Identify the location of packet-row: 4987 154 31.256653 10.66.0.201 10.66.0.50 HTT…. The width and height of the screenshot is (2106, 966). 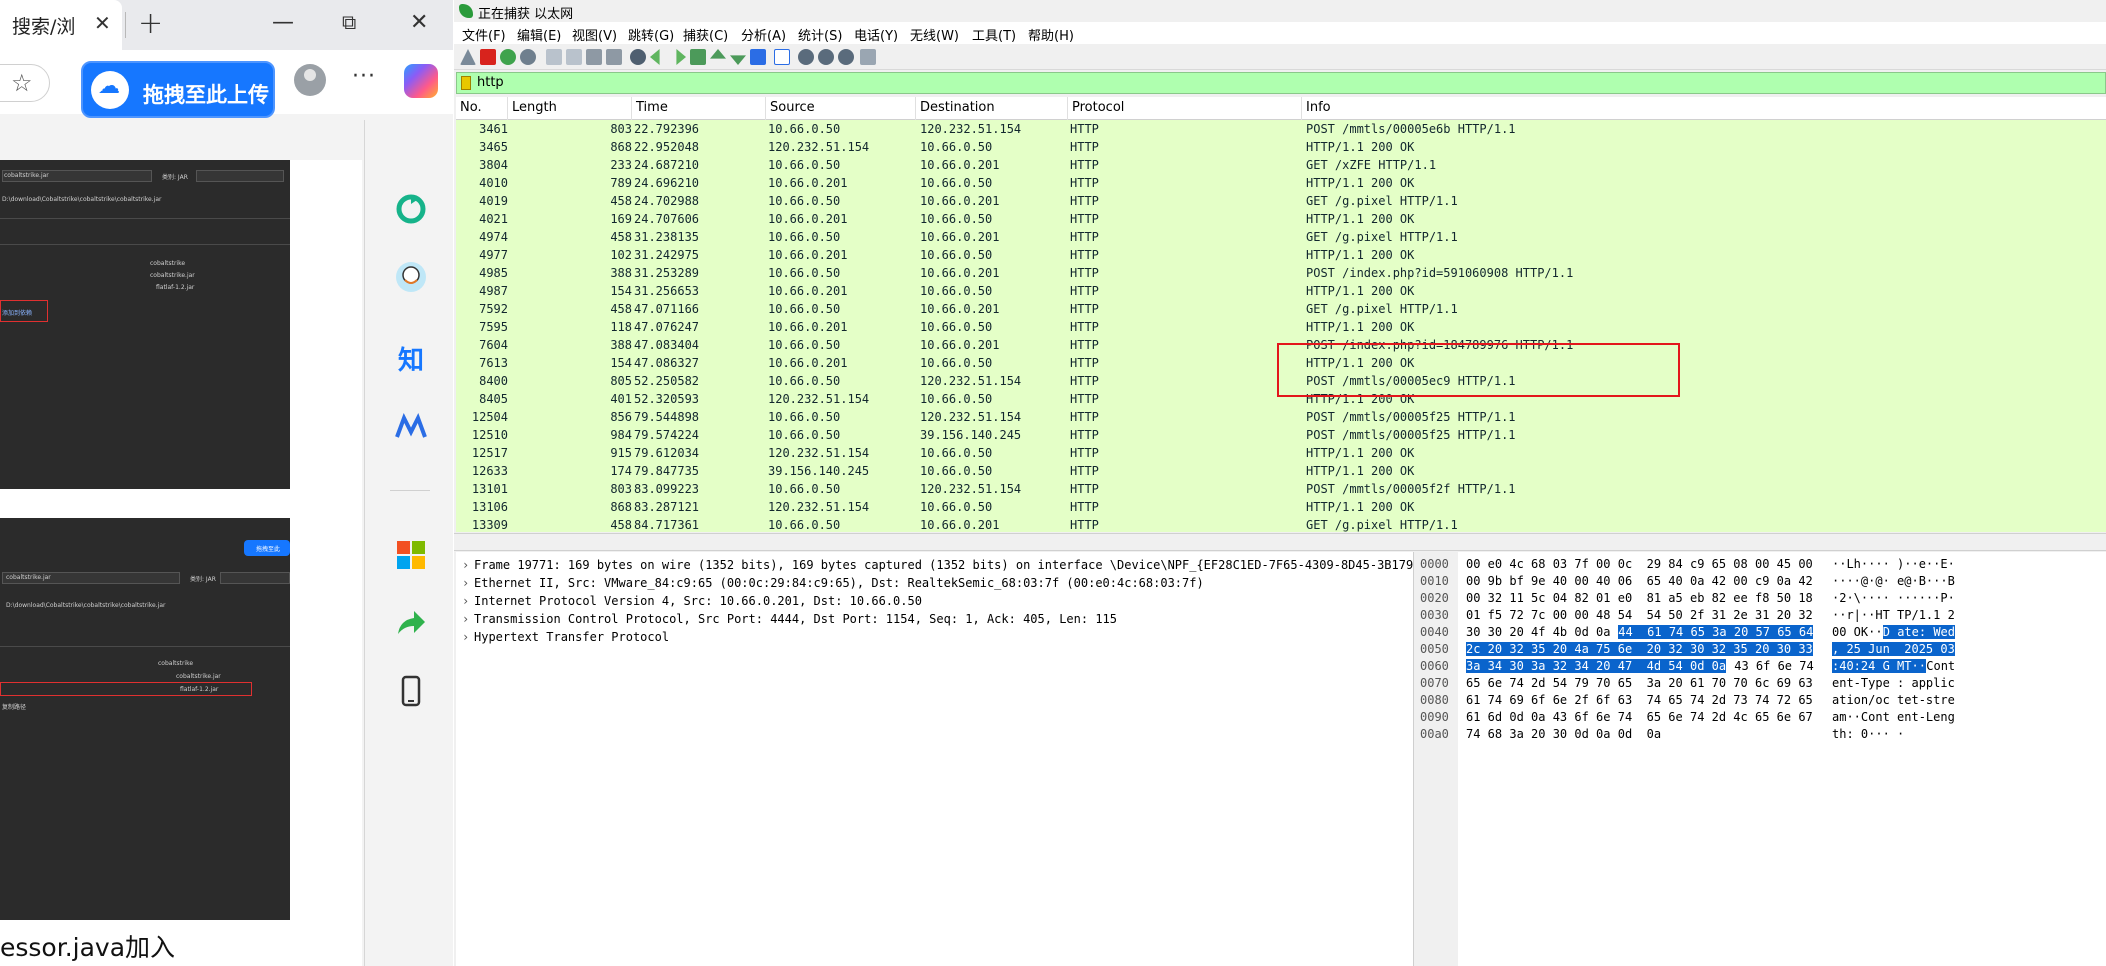
(1281, 291).